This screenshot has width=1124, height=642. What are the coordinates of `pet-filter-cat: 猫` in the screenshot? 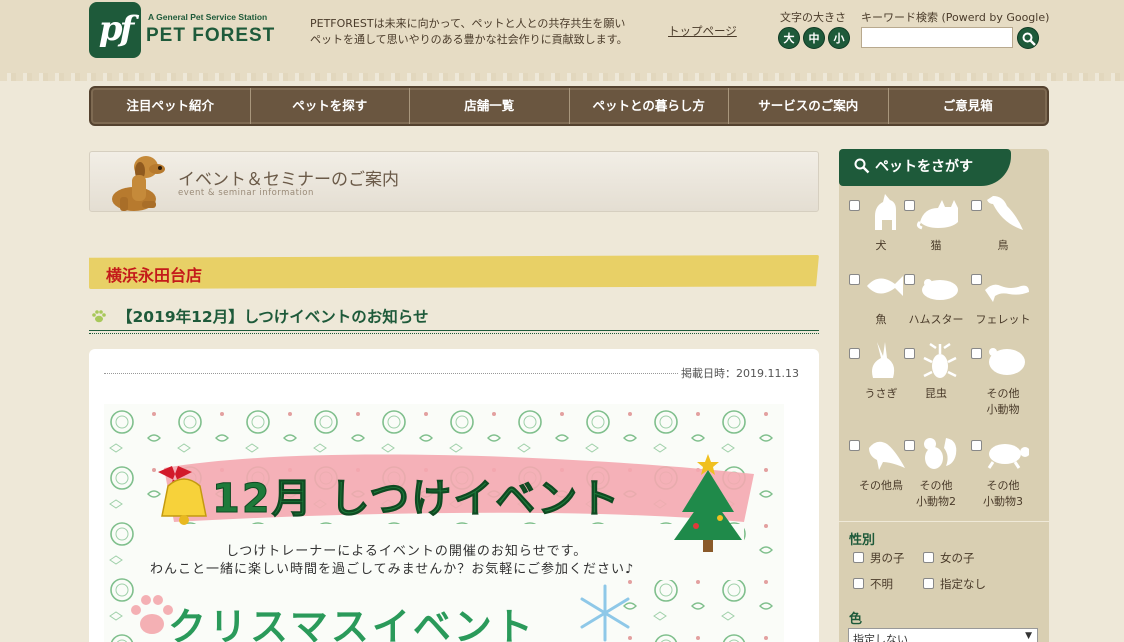 It's located at (937, 227).